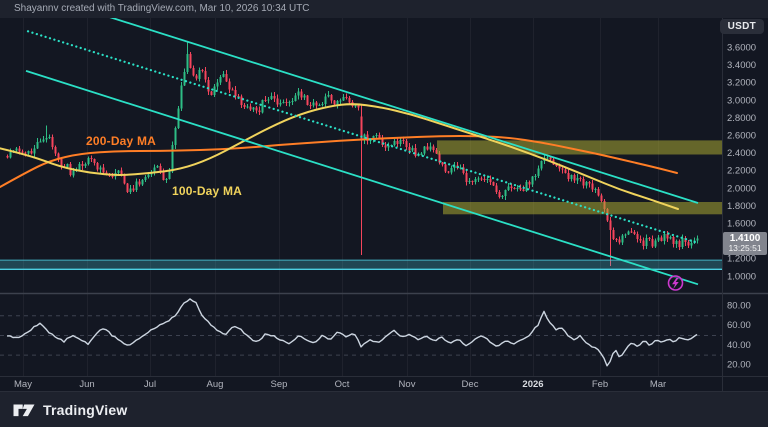  I want to click on tradingview-logo-text: TradingView, so click(85, 410).